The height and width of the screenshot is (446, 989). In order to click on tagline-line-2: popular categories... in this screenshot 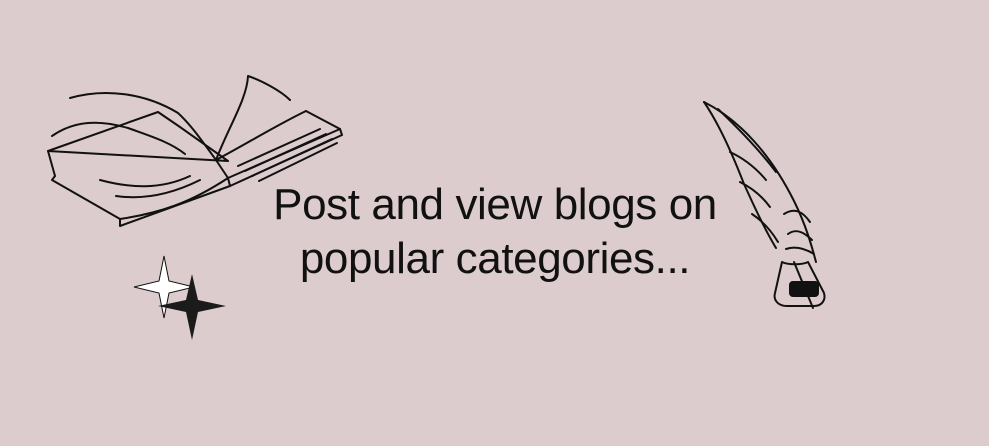, I will do `click(495, 258)`.